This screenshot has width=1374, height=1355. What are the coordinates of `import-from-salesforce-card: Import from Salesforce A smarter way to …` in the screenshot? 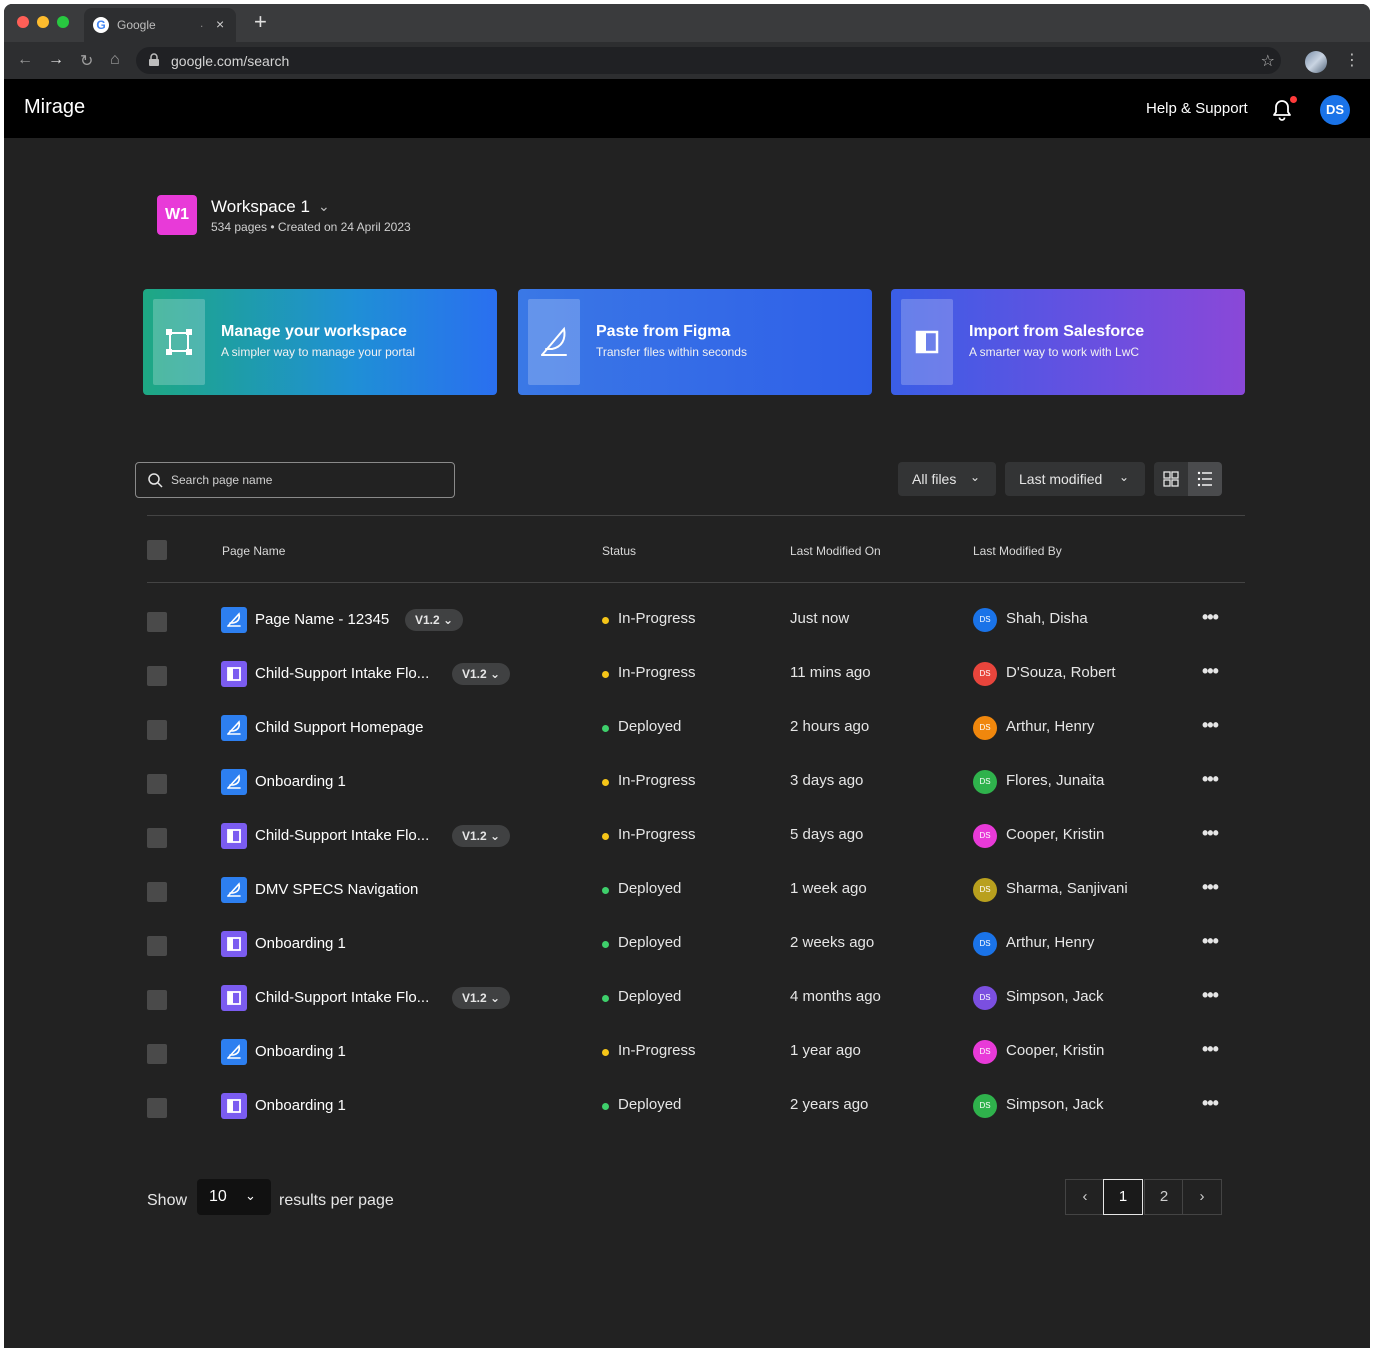 It's located at (1068, 342).